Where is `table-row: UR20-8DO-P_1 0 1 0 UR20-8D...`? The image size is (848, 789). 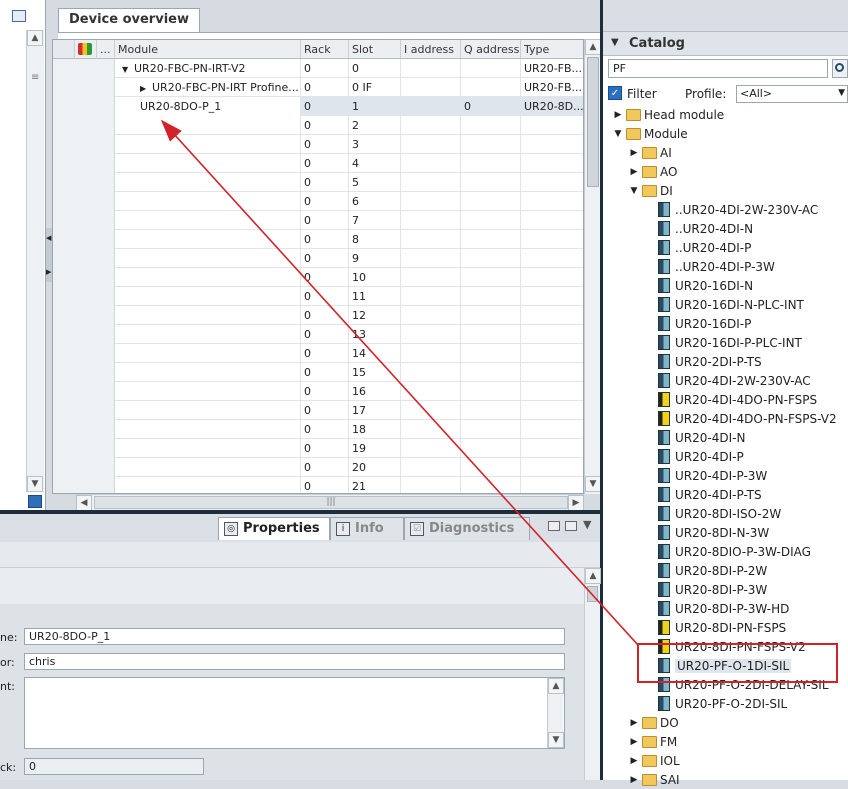
table-row: UR20-8DO-P_1 0 1 0 UR20-8D... is located at coordinates (318, 106).